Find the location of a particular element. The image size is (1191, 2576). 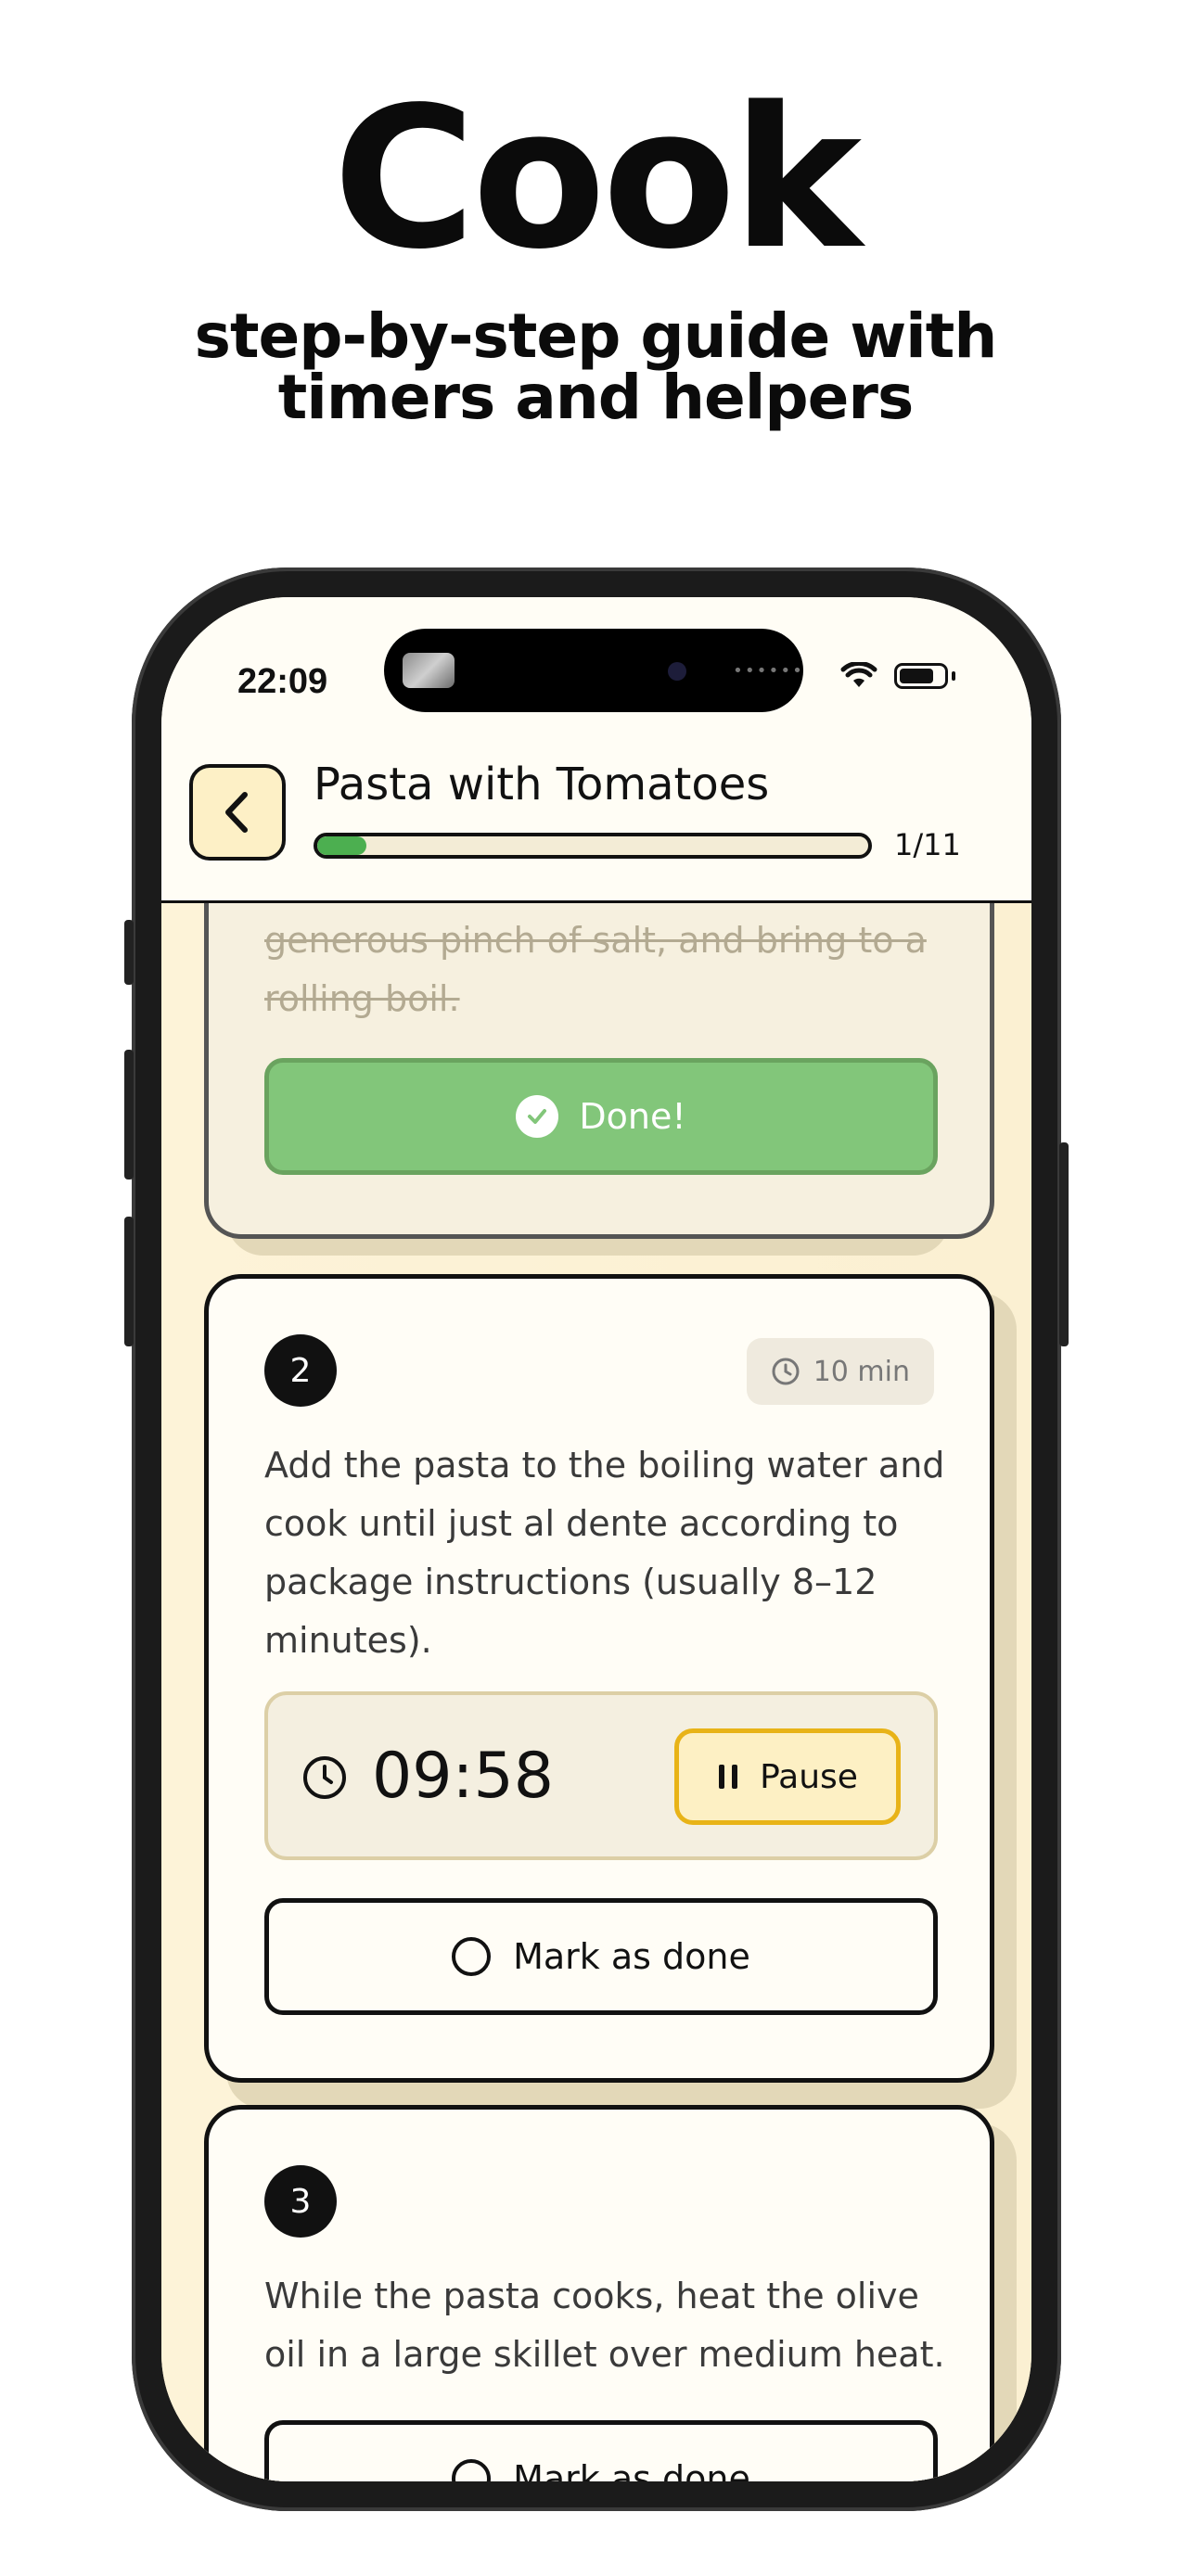

check-circle-icon is located at coordinates (537, 1116).